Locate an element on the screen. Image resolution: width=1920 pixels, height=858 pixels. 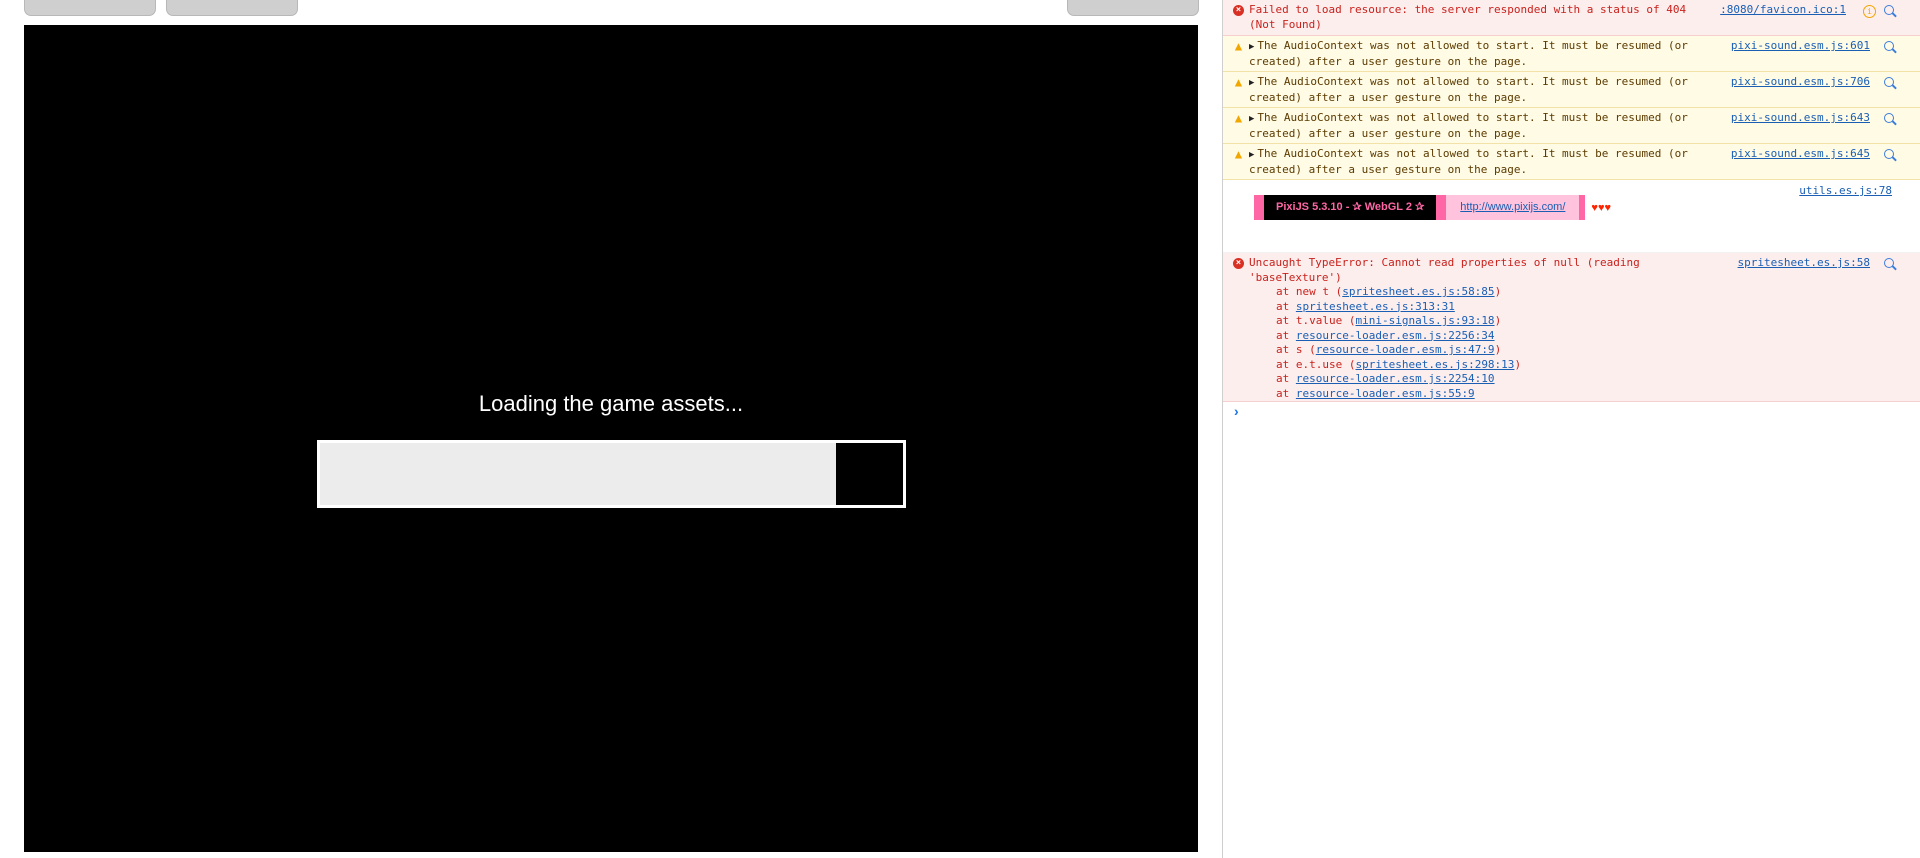
stack-source-link: resource-loader.esm.js:2254:10 is located at coordinates (1395, 378).